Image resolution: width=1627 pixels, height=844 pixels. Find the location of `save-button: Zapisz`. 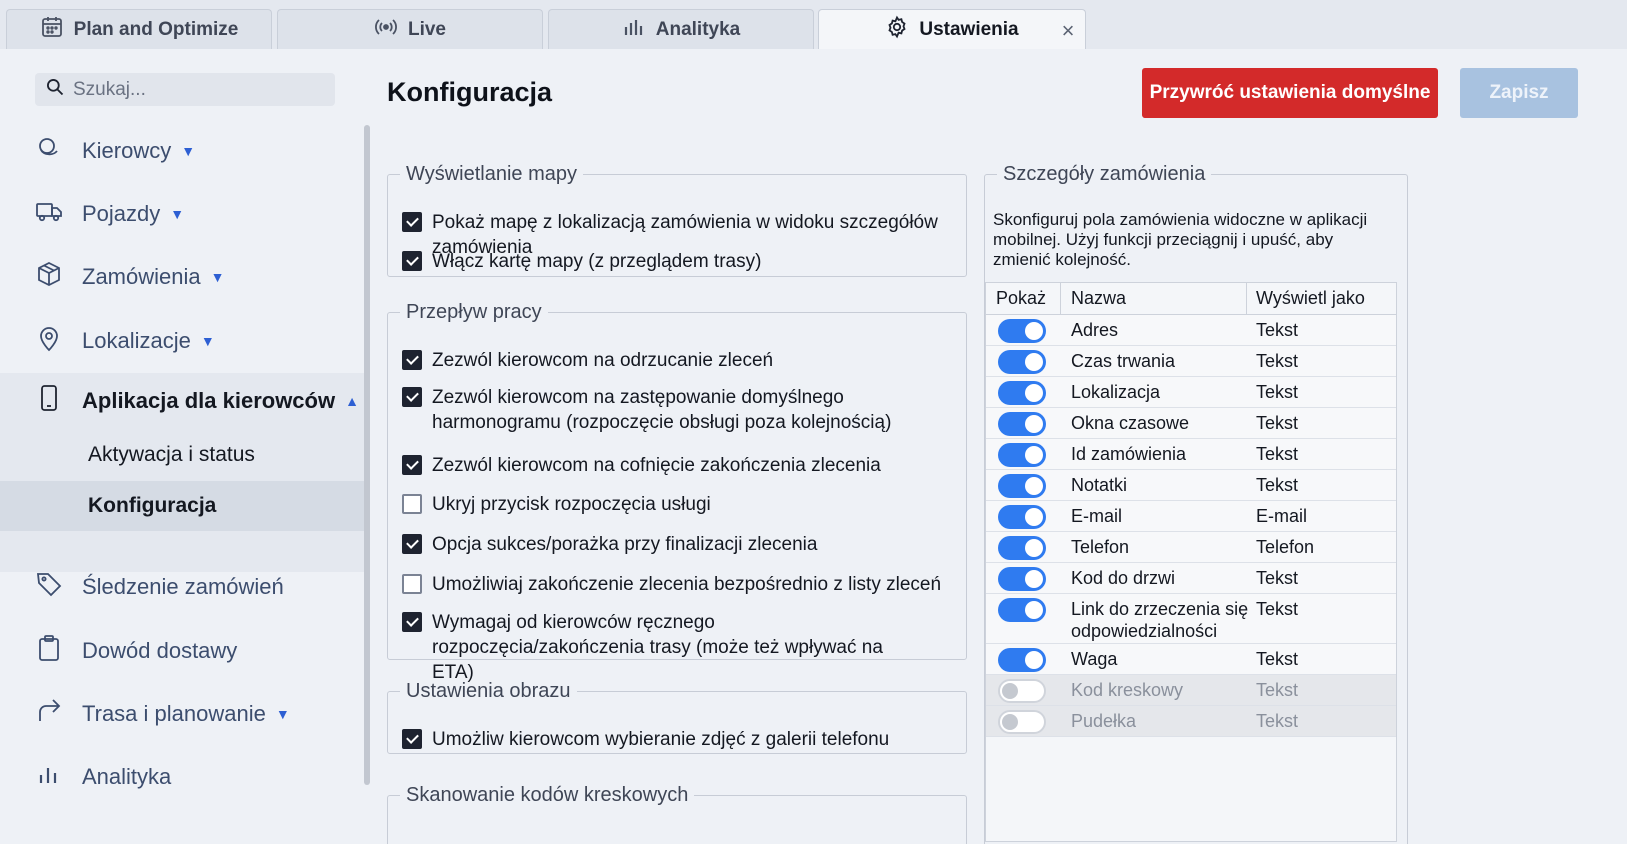

save-button: Zapisz is located at coordinates (1519, 93).